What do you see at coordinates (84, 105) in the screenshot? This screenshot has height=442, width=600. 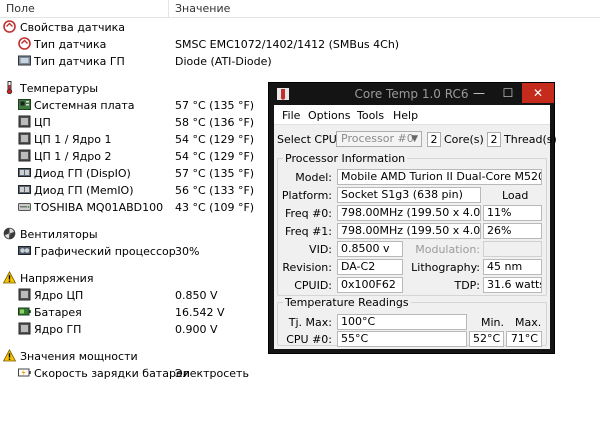 I see `sensor-name: Системная плата` at bounding box center [84, 105].